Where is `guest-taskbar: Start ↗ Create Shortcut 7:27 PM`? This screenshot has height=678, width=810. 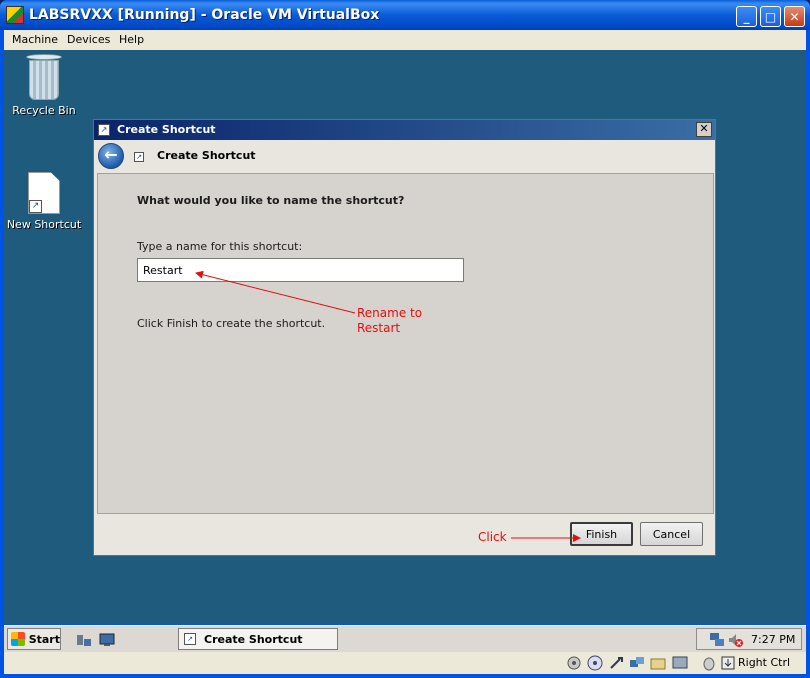 guest-taskbar: Start ↗ Create Shortcut 7:27 PM is located at coordinates (405, 638).